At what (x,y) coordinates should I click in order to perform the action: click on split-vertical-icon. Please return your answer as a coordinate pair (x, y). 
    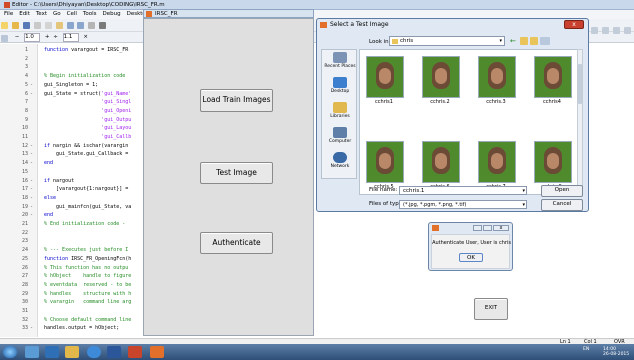
    Looking at the image, I should click on (616, 30).